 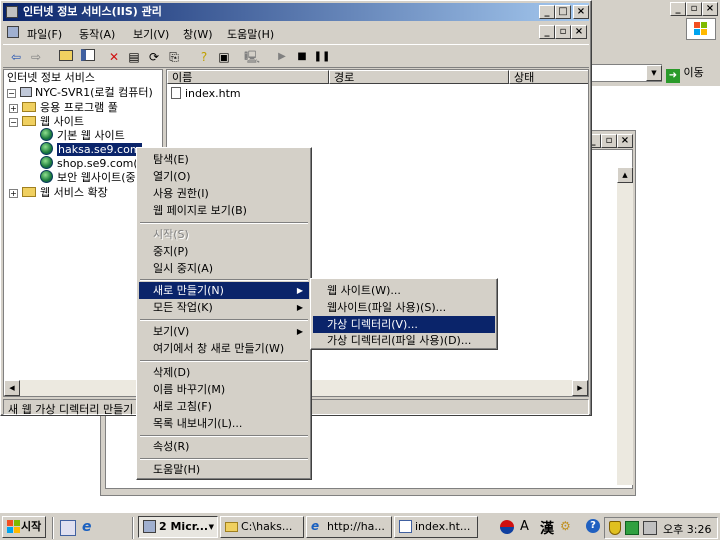 I want to click on group-dropdown-icon: ▼, so click(x=211, y=527).